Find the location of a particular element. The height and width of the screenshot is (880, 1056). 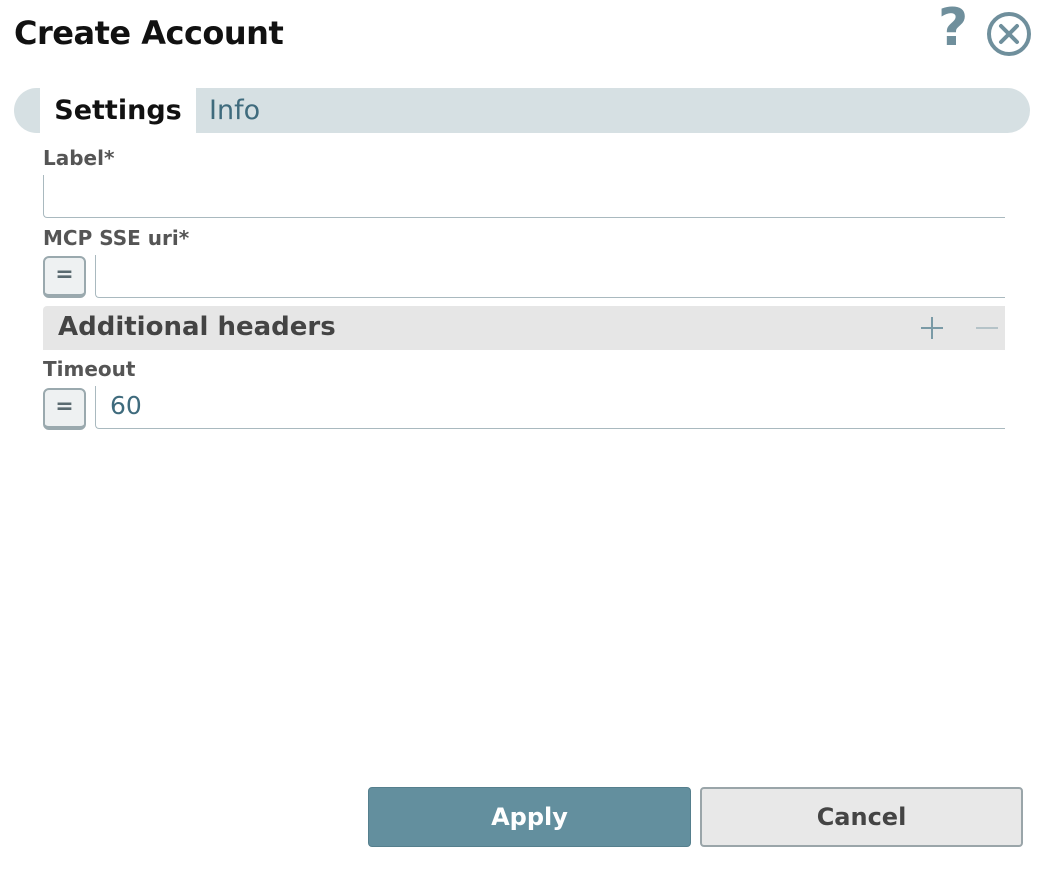

label-field-label: Label* is located at coordinates (79, 158).